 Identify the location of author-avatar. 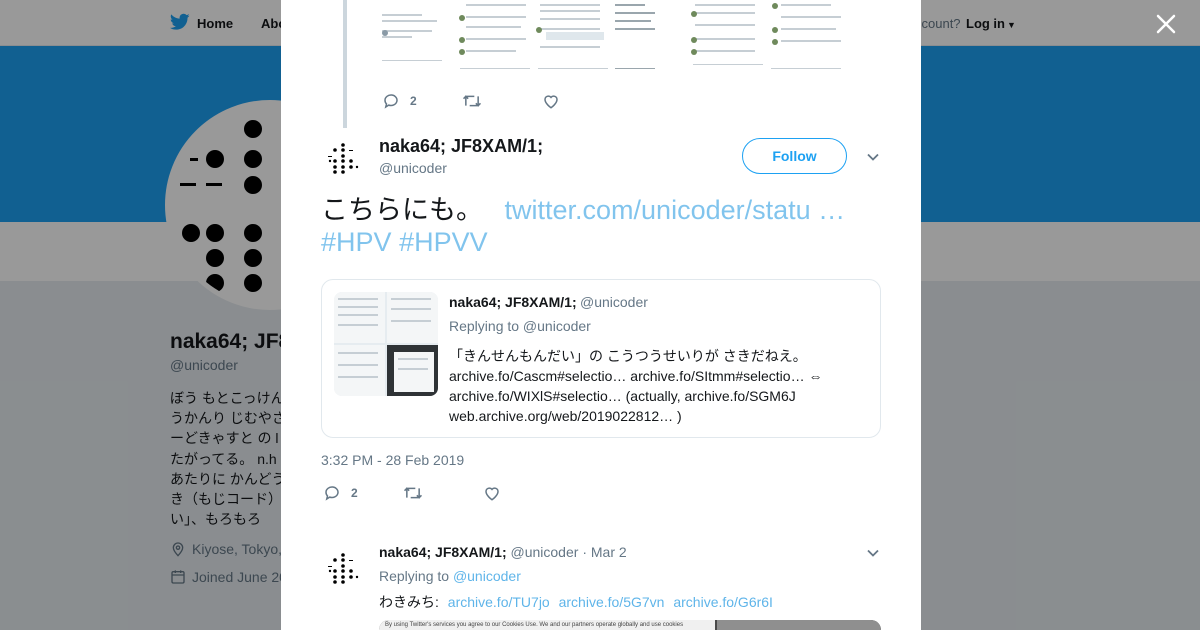
(345, 158).